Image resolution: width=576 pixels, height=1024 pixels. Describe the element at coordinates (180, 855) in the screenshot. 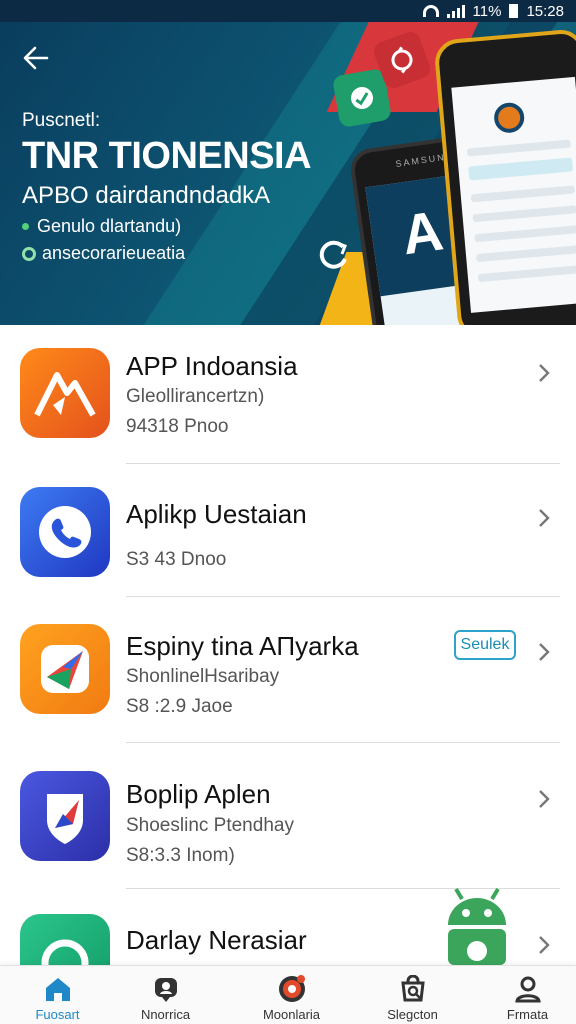

I see `app-meta: S8:3.3 Inom)` at that location.